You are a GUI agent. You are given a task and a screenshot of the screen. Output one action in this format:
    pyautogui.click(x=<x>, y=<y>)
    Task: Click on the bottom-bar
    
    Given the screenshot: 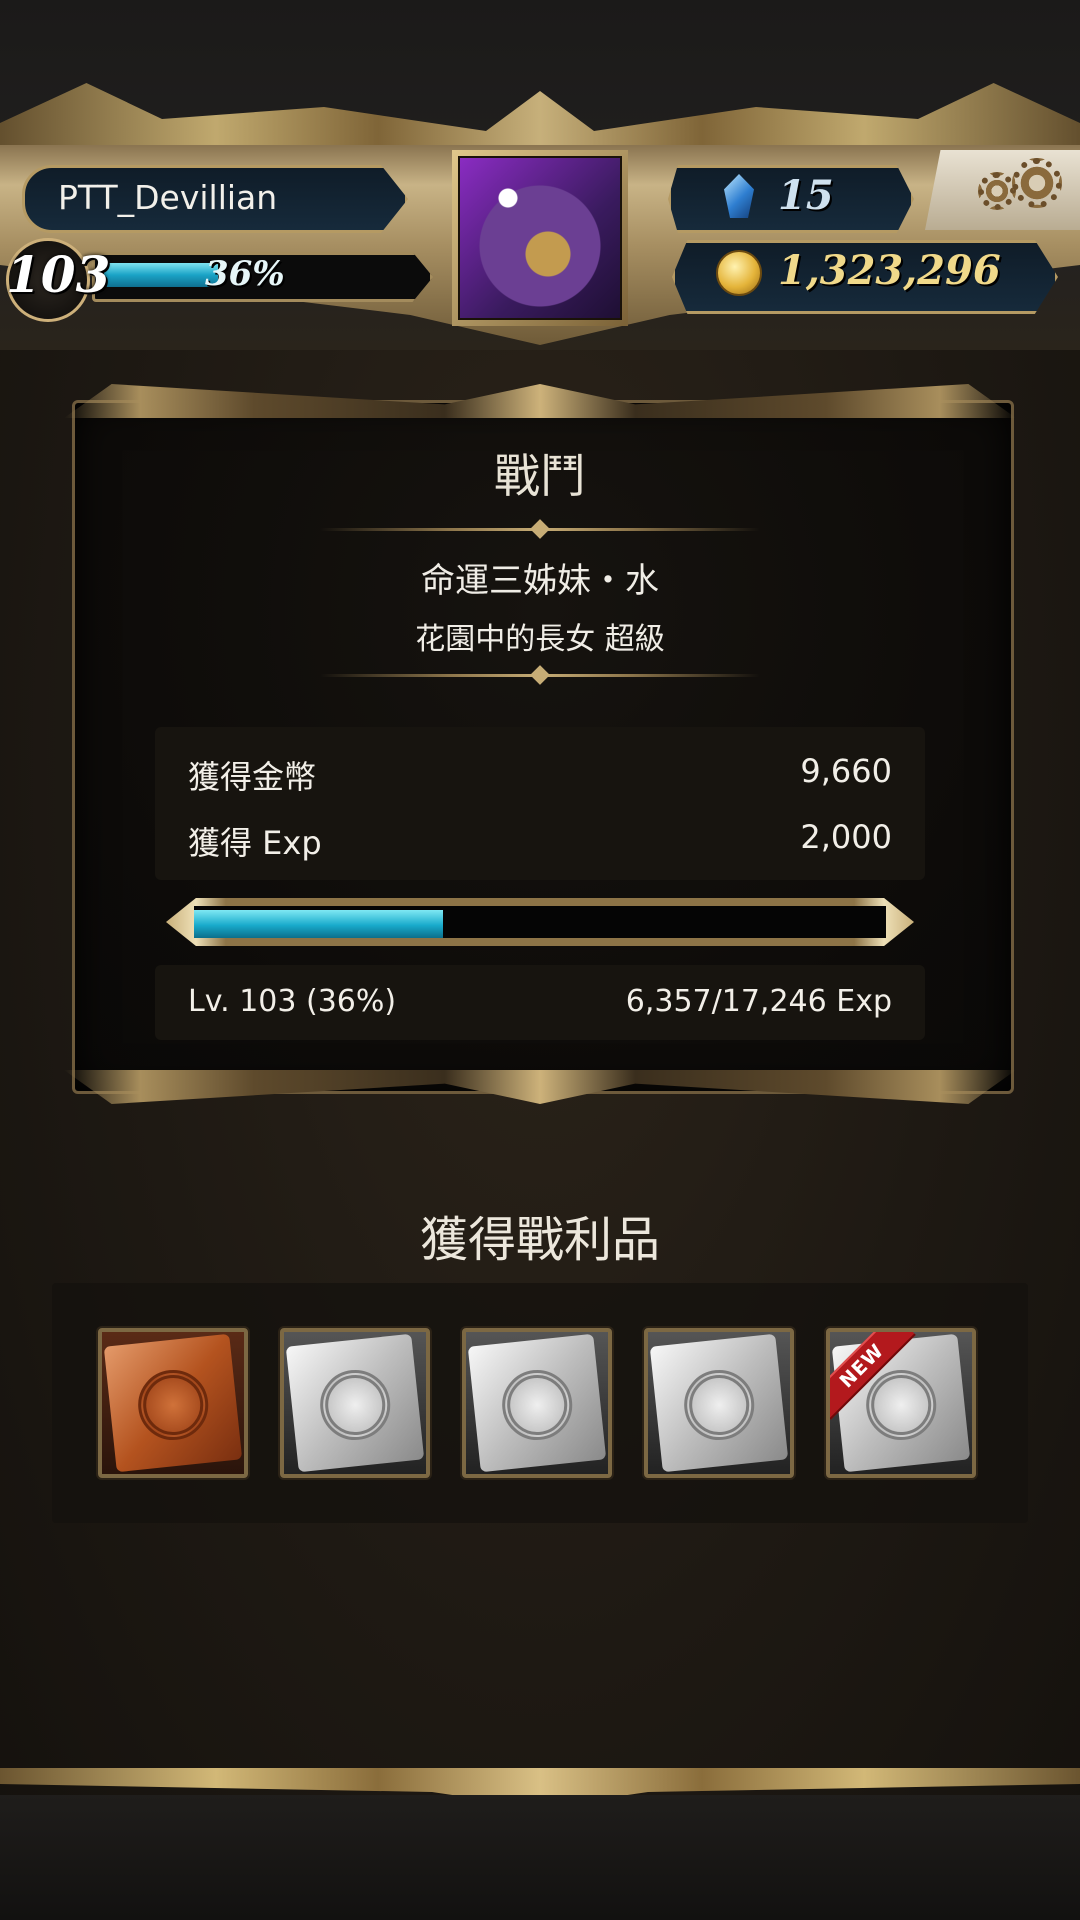 What is the action you would take?
    pyautogui.click(x=540, y=1857)
    